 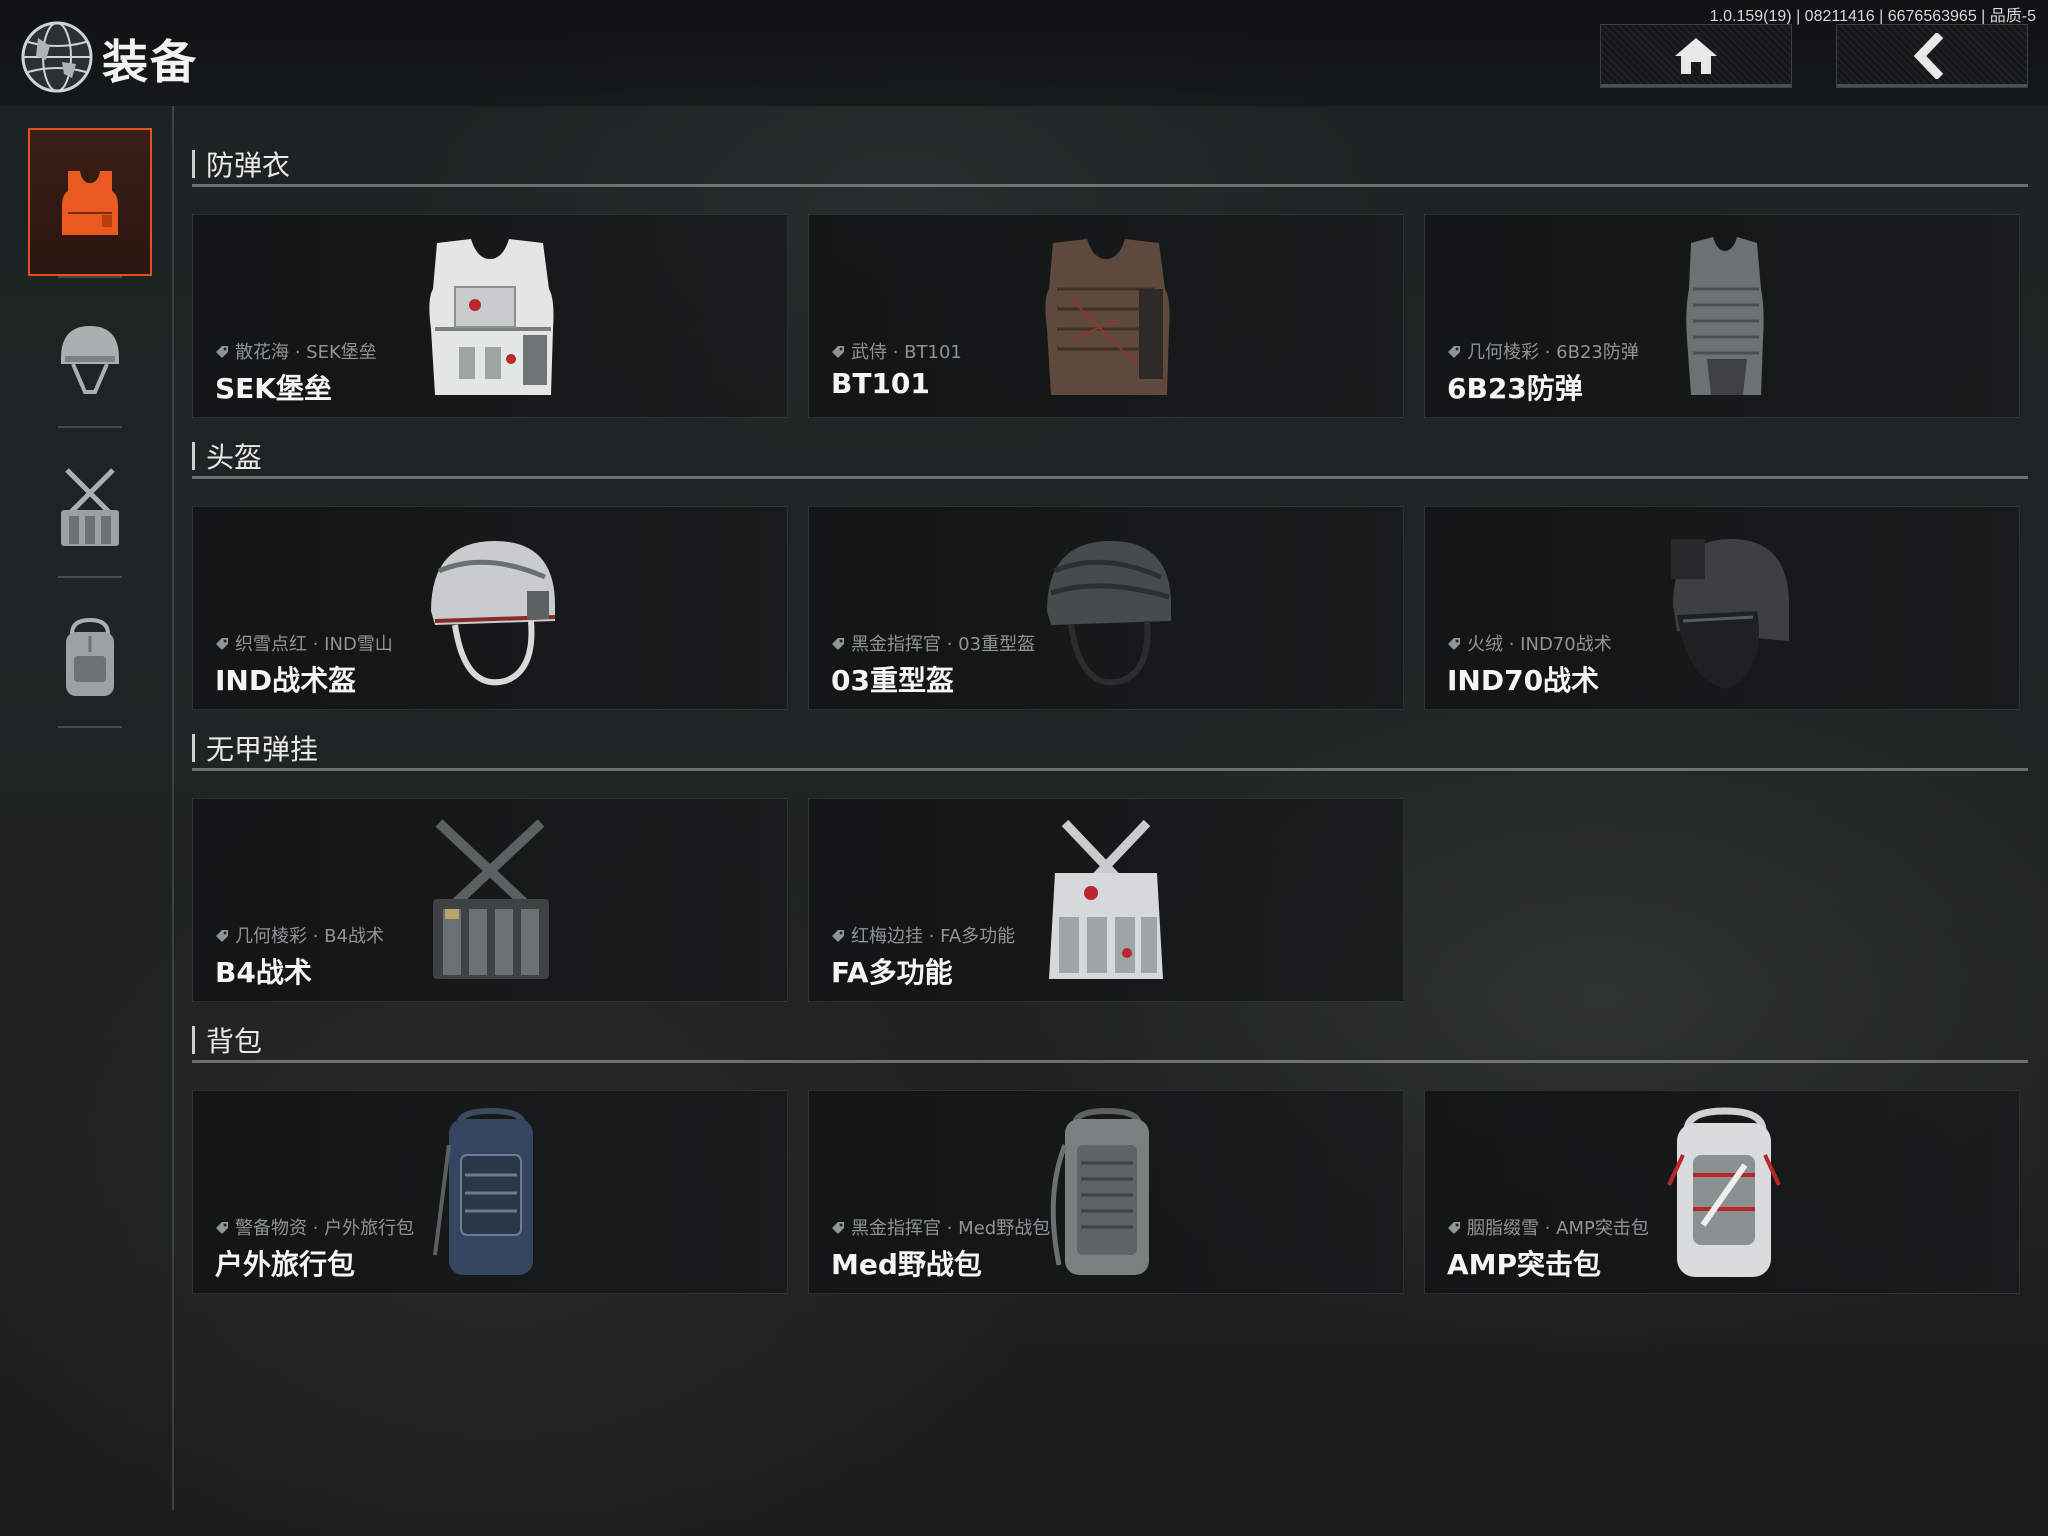 I want to click on skin-label: 红梅边挂 · FA多功能, so click(x=923, y=935).